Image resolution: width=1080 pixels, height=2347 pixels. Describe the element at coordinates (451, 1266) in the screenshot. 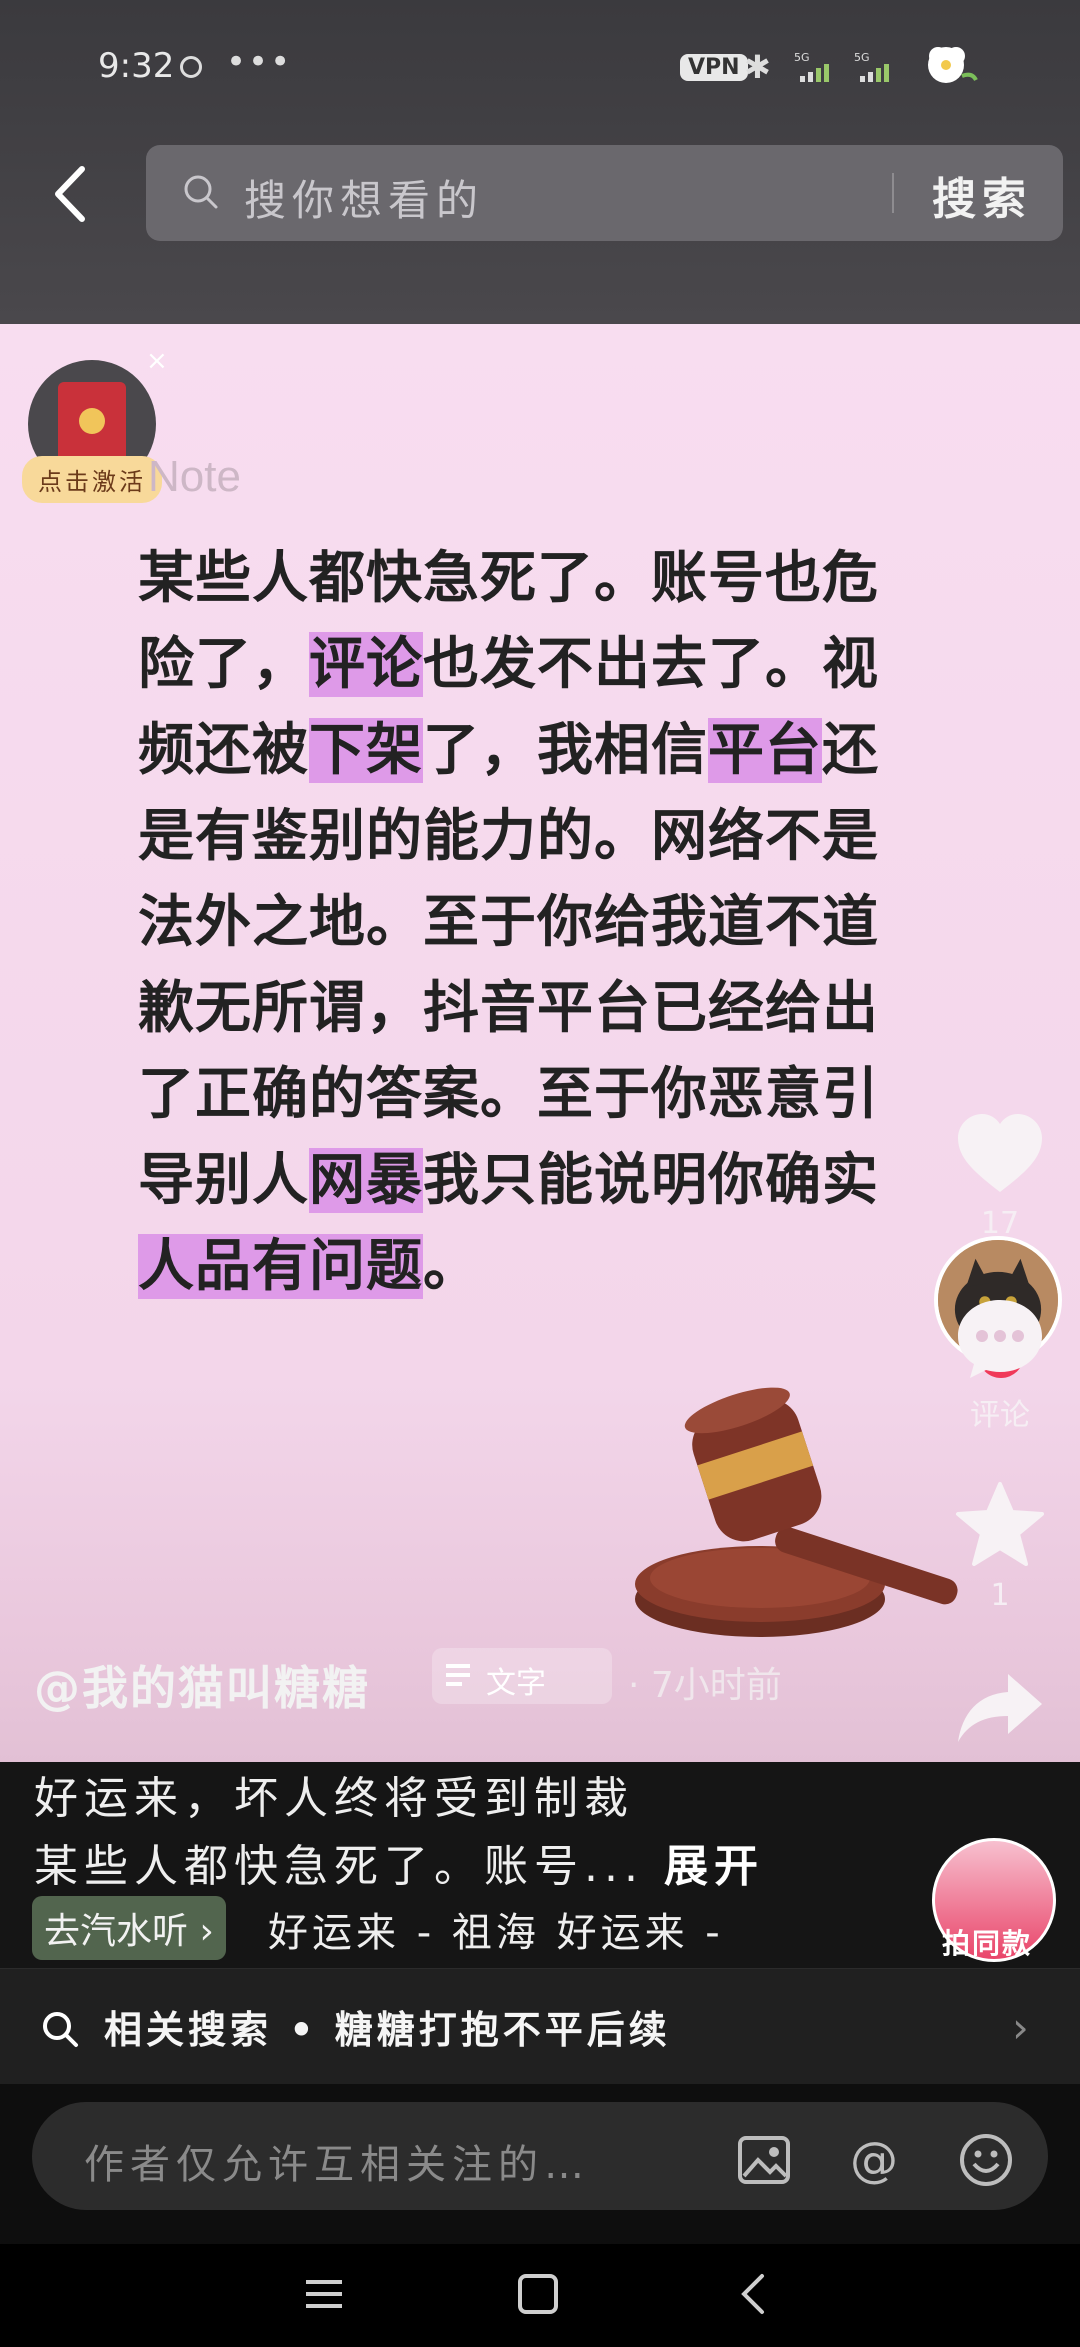

I see `post-text-segment: 。` at that location.